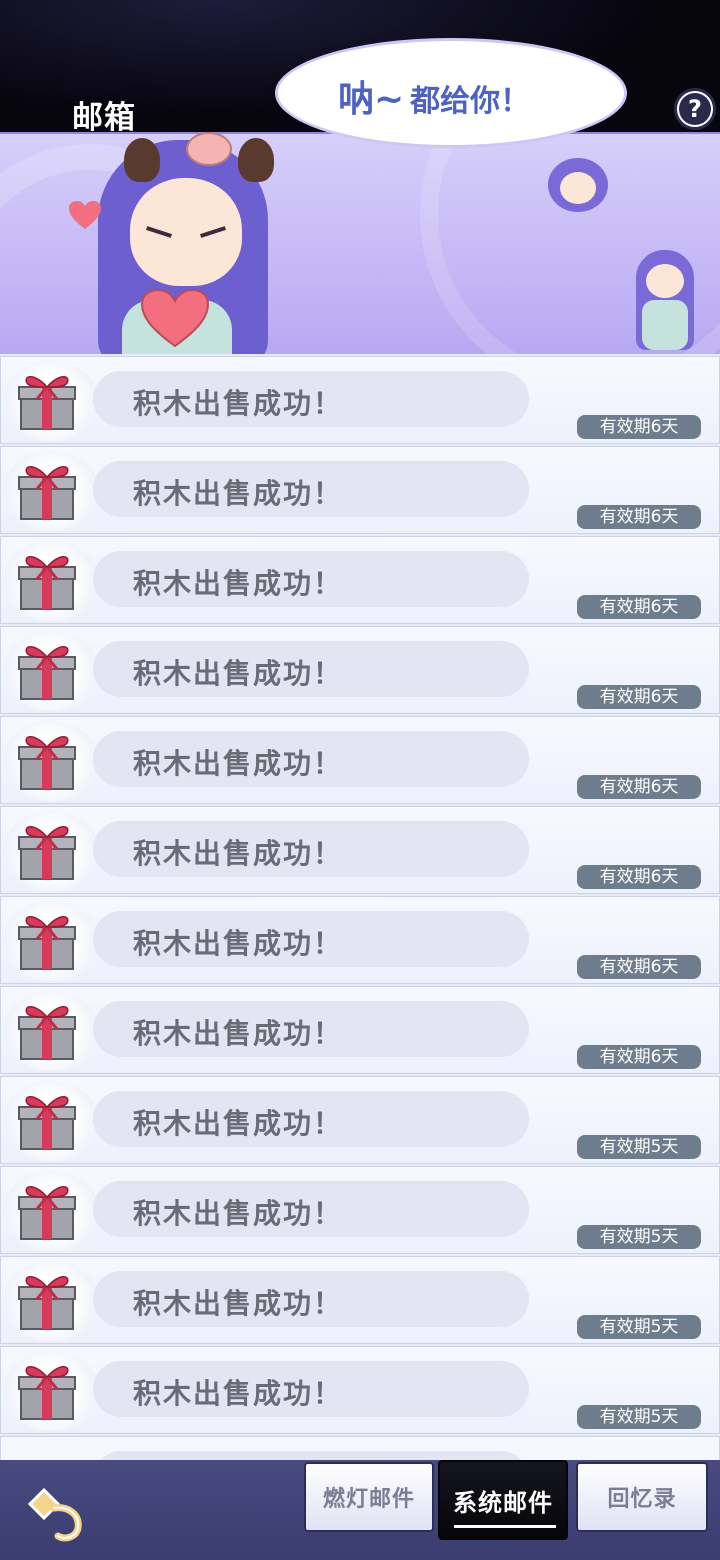  I want to click on tab-label: 燃灯邮件, so click(368, 1499).